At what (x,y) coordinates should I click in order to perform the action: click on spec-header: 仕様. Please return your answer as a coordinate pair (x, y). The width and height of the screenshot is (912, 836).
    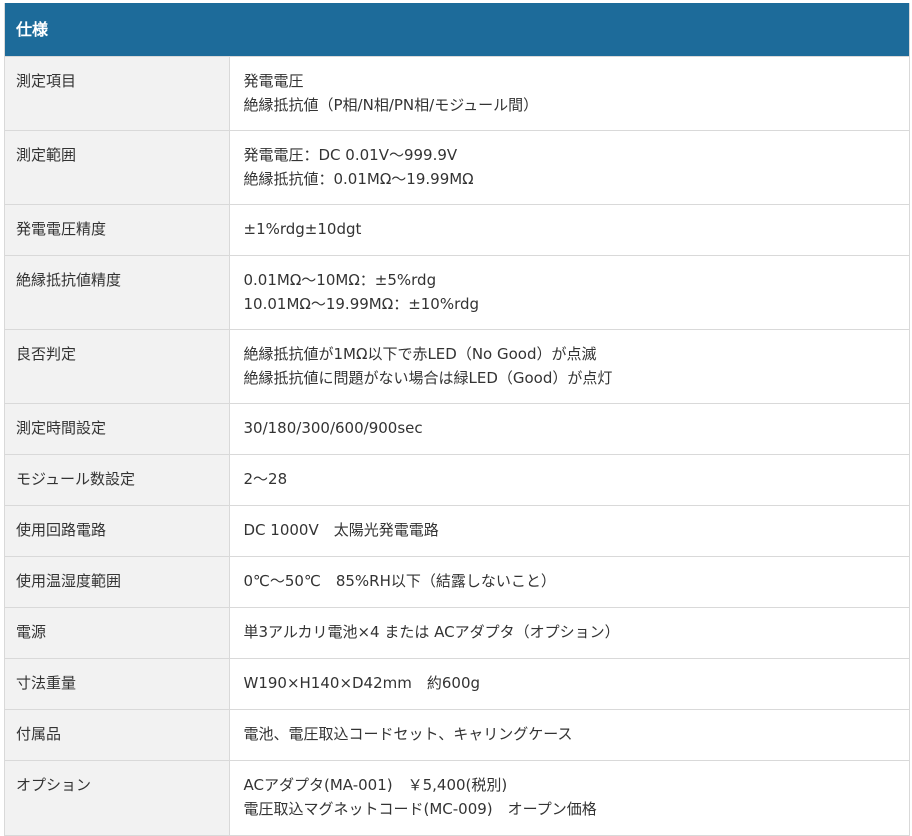
    Looking at the image, I should click on (457, 29).